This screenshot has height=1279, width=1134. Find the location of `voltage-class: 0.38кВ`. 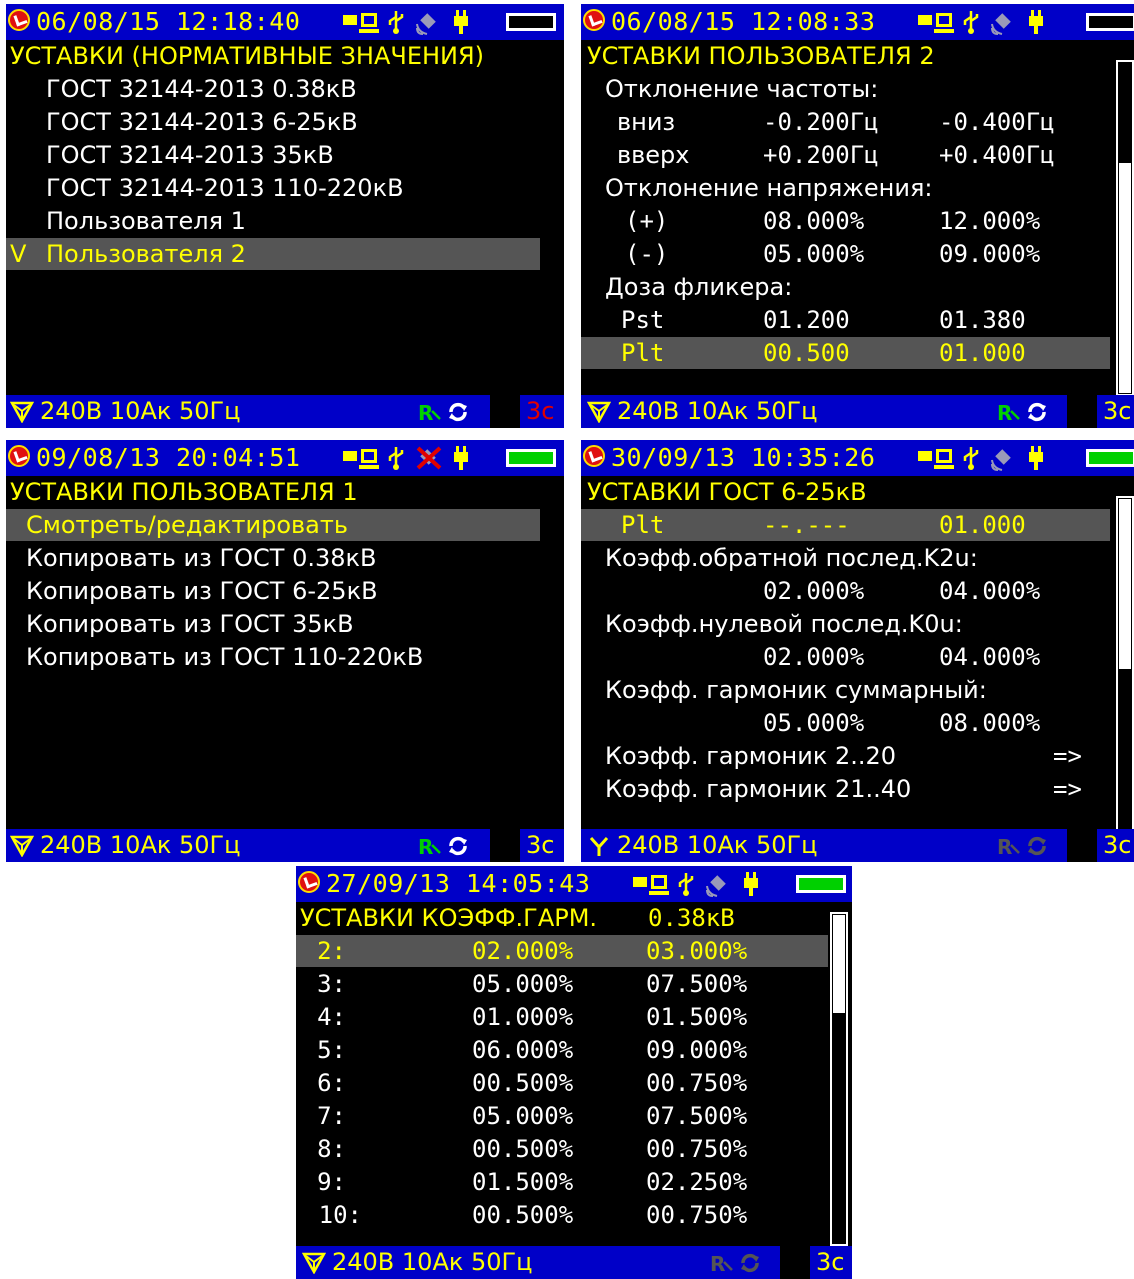

voltage-class: 0.38кВ is located at coordinates (691, 918).